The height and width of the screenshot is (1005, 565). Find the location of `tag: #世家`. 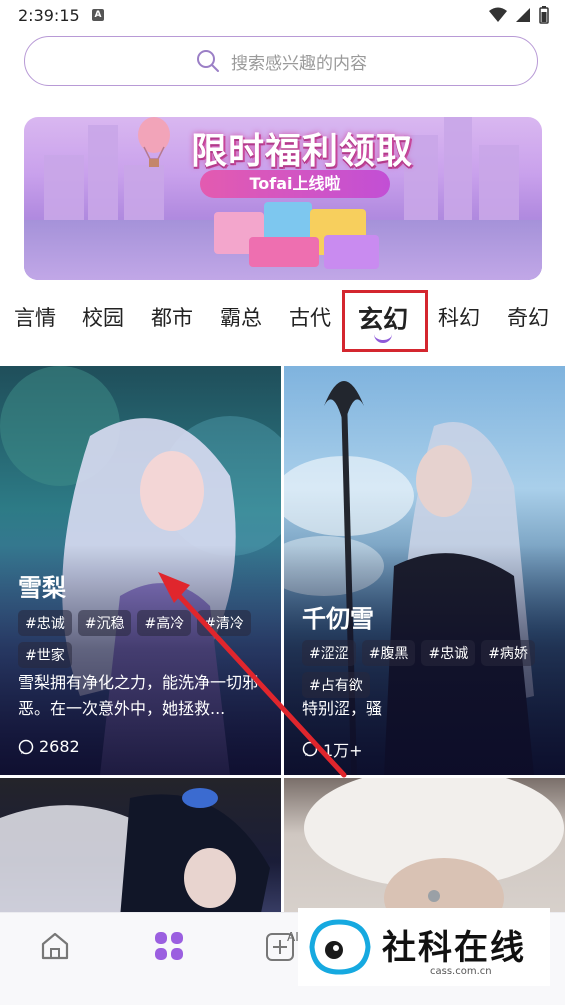

tag: #世家 is located at coordinates (45, 655).